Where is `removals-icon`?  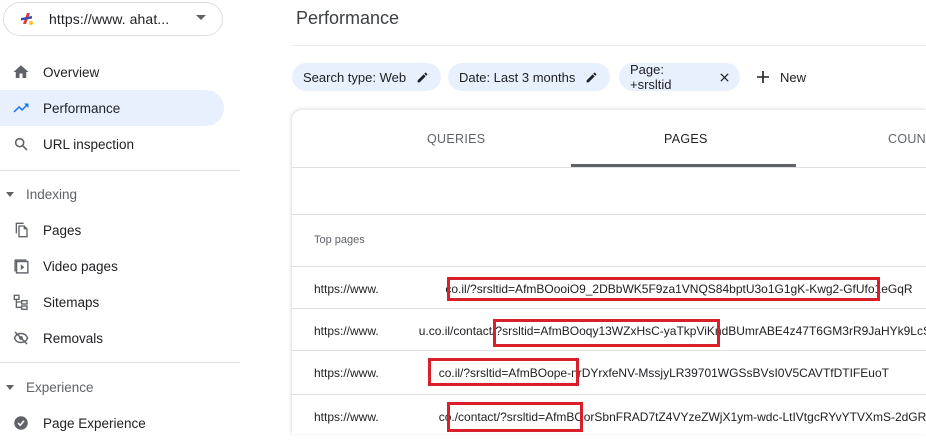 removals-icon is located at coordinates (21, 338).